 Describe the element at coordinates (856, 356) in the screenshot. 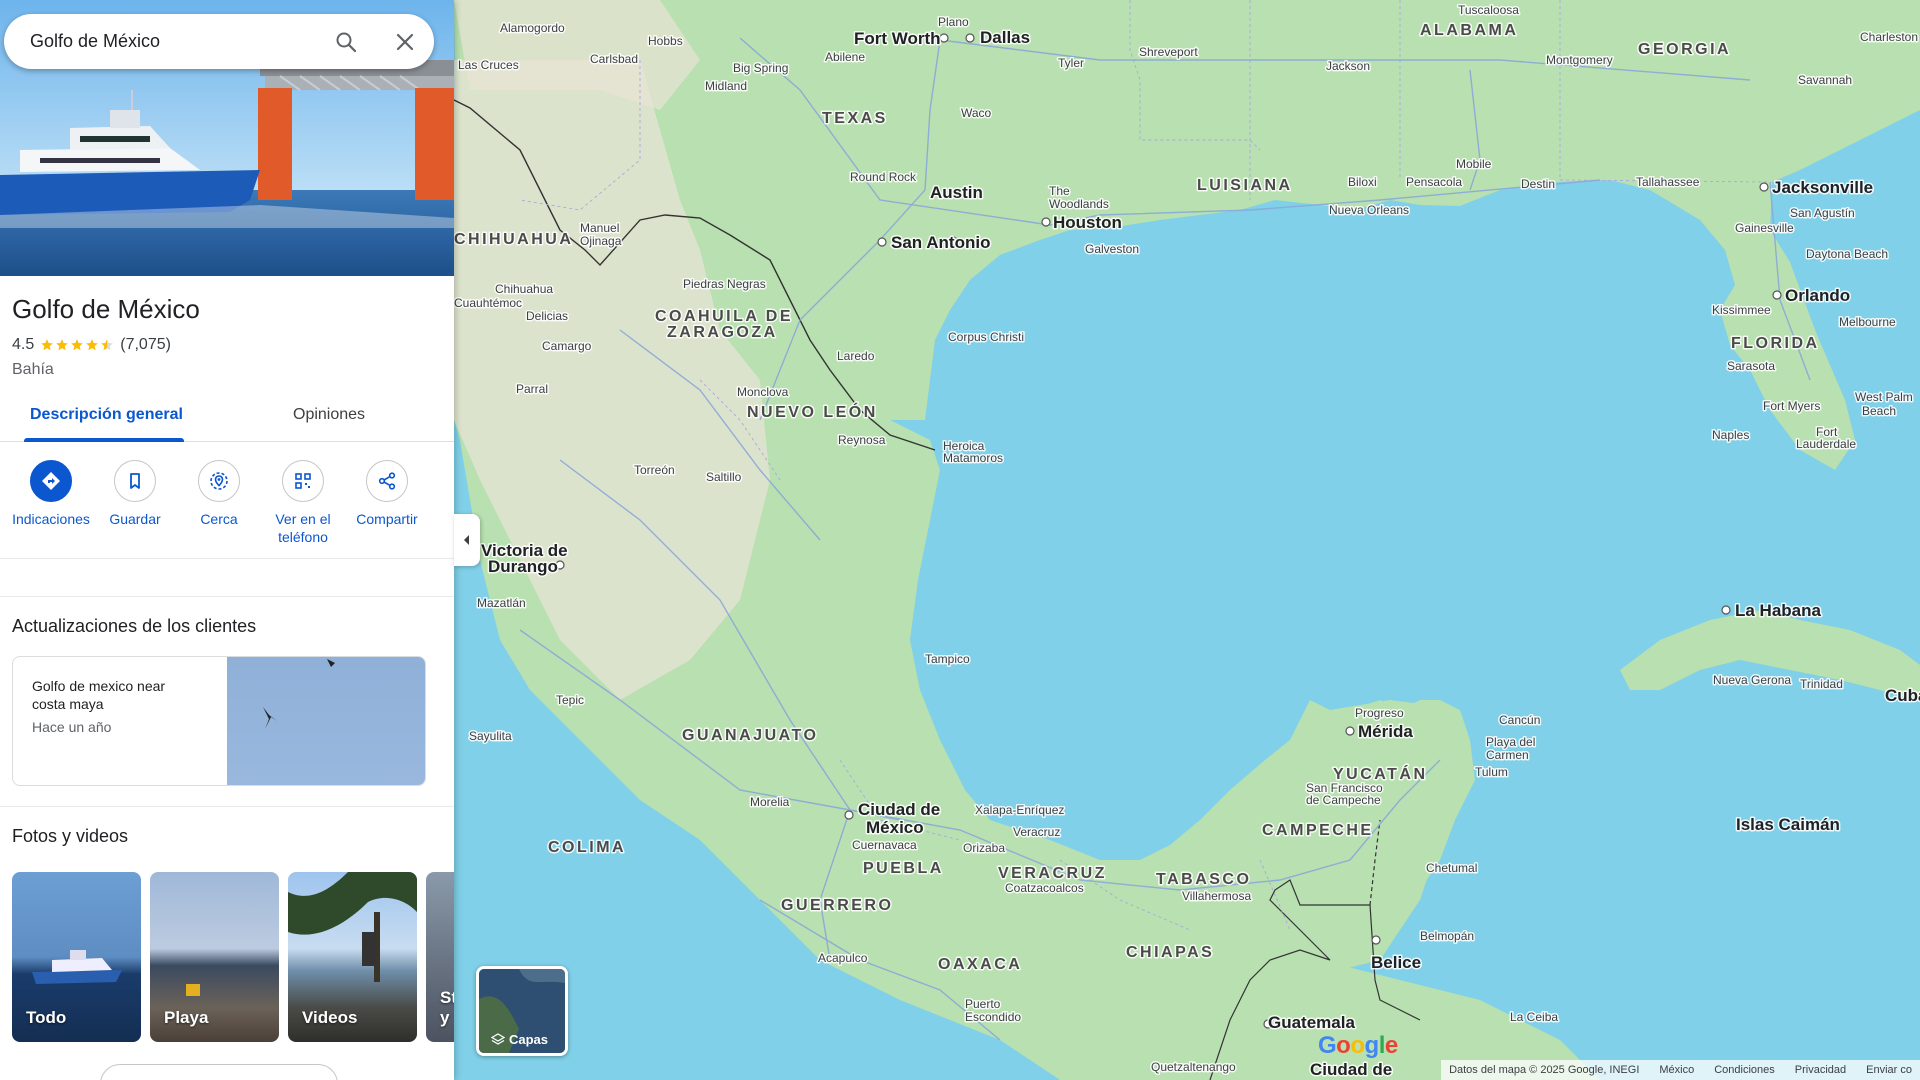

I see `svg-text: Laredo` at that location.